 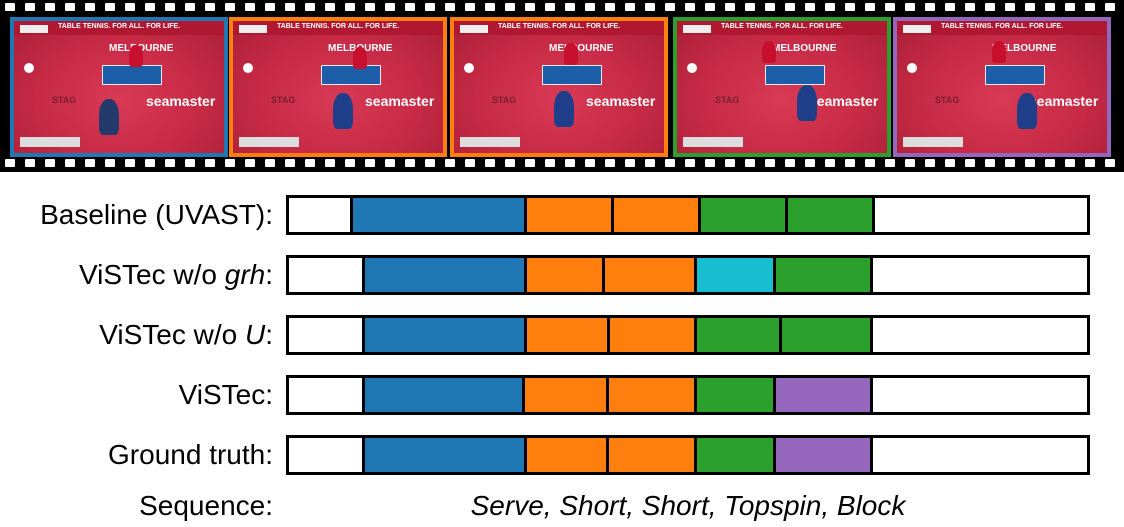 I want to click on row-label-suffix: :, so click(x=269, y=274).